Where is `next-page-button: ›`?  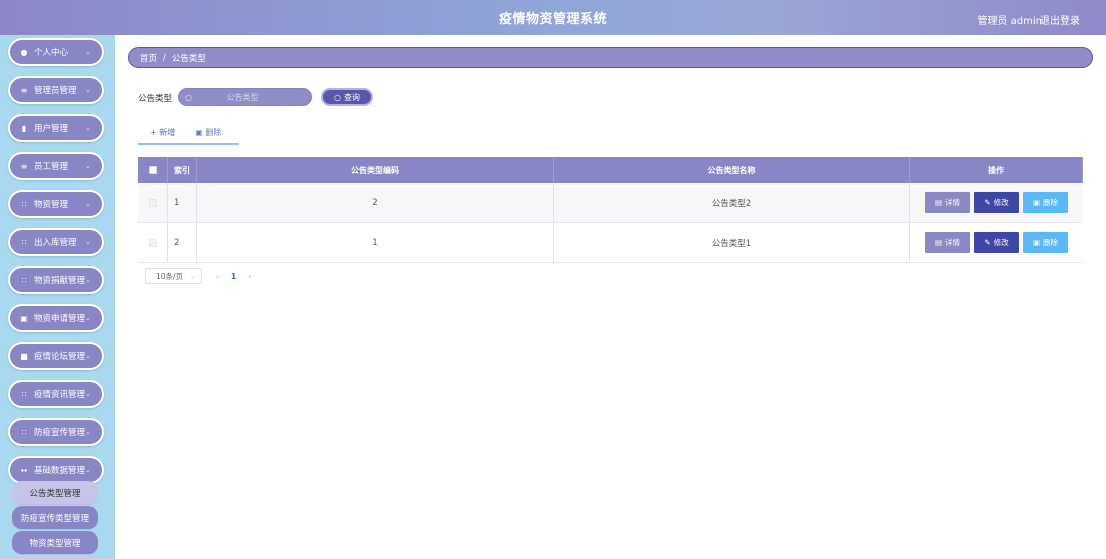
next-page-button: › is located at coordinates (249, 276).